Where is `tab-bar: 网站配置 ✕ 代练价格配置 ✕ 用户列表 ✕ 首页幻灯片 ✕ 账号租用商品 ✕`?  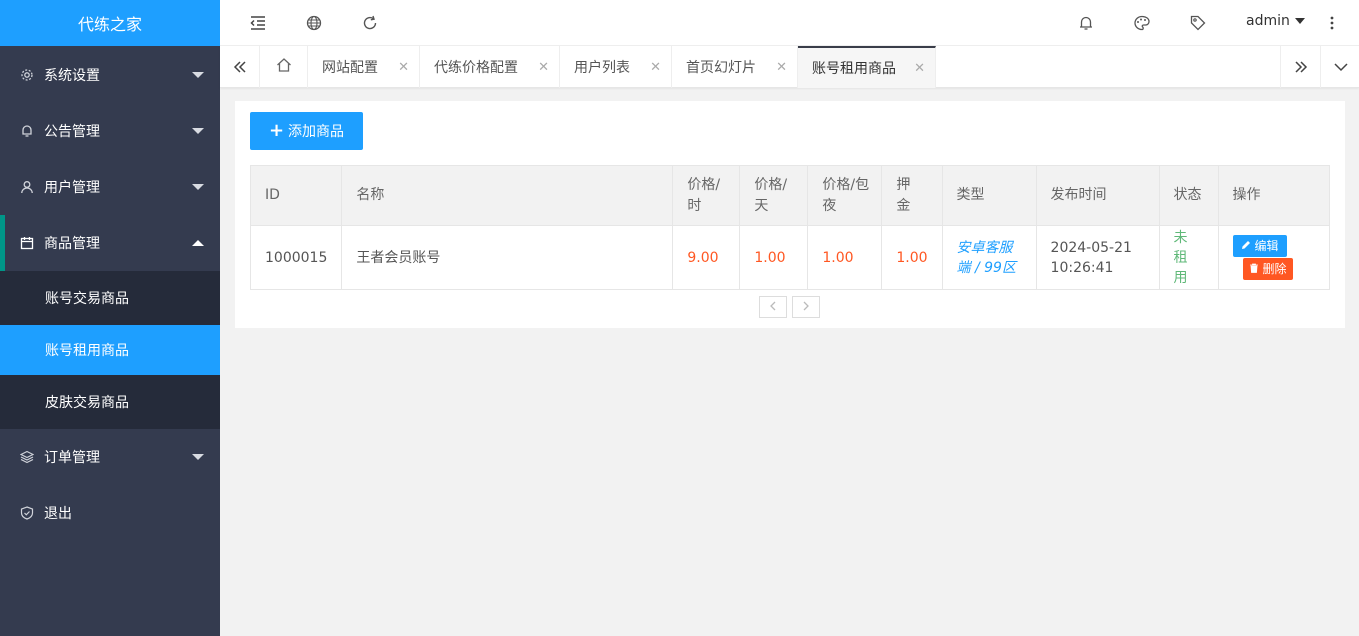
tab-bar: 网站配置 ✕ 代练价格配置 ✕ 用户列表 ✕ 首页幻灯片 ✕ 账号租用商品 ✕ is located at coordinates (789, 67).